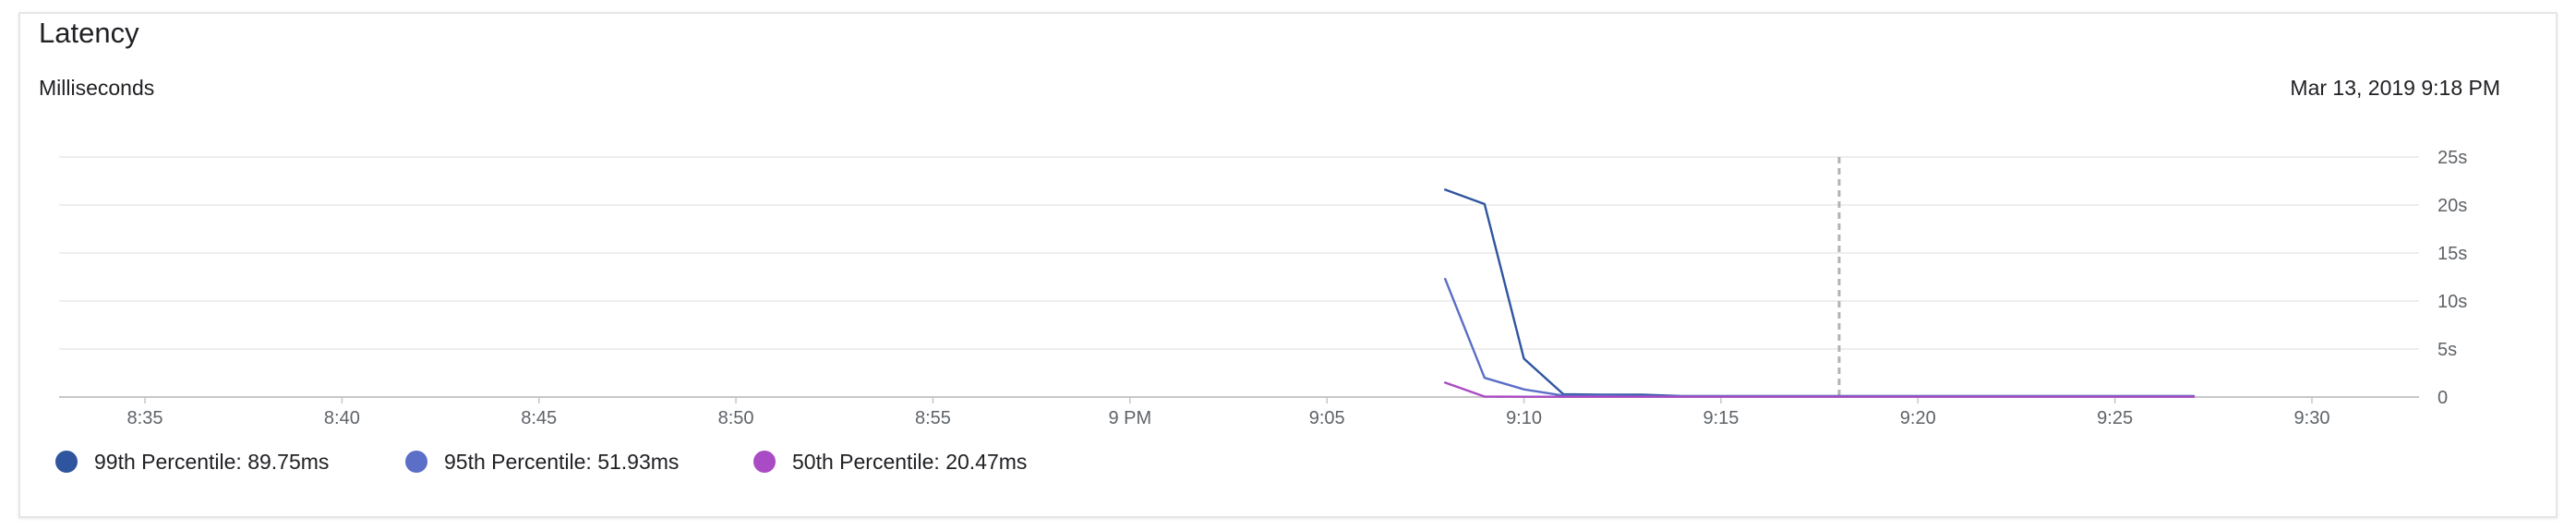 Image resolution: width=2576 pixels, height=530 pixels. What do you see at coordinates (2452, 254) in the screenshot?
I see `y-tick-label: 15s` at bounding box center [2452, 254].